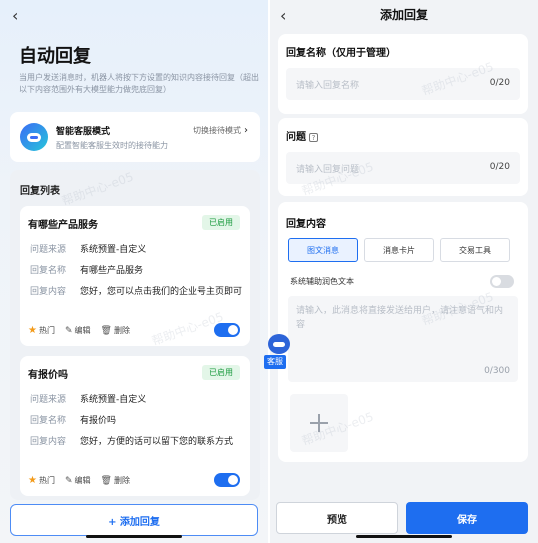 The image size is (538, 543). What do you see at coordinates (328, 86) in the screenshot?
I see `placeholder: 请输入回复名称` at bounding box center [328, 86].